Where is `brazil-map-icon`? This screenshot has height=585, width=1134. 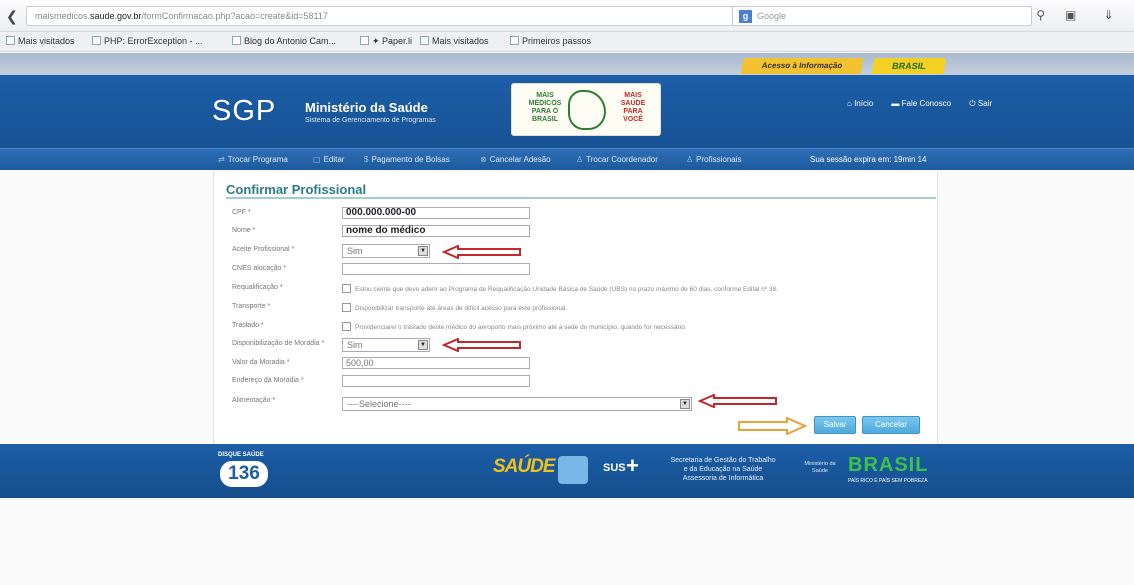
brazil-map-icon is located at coordinates (587, 110).